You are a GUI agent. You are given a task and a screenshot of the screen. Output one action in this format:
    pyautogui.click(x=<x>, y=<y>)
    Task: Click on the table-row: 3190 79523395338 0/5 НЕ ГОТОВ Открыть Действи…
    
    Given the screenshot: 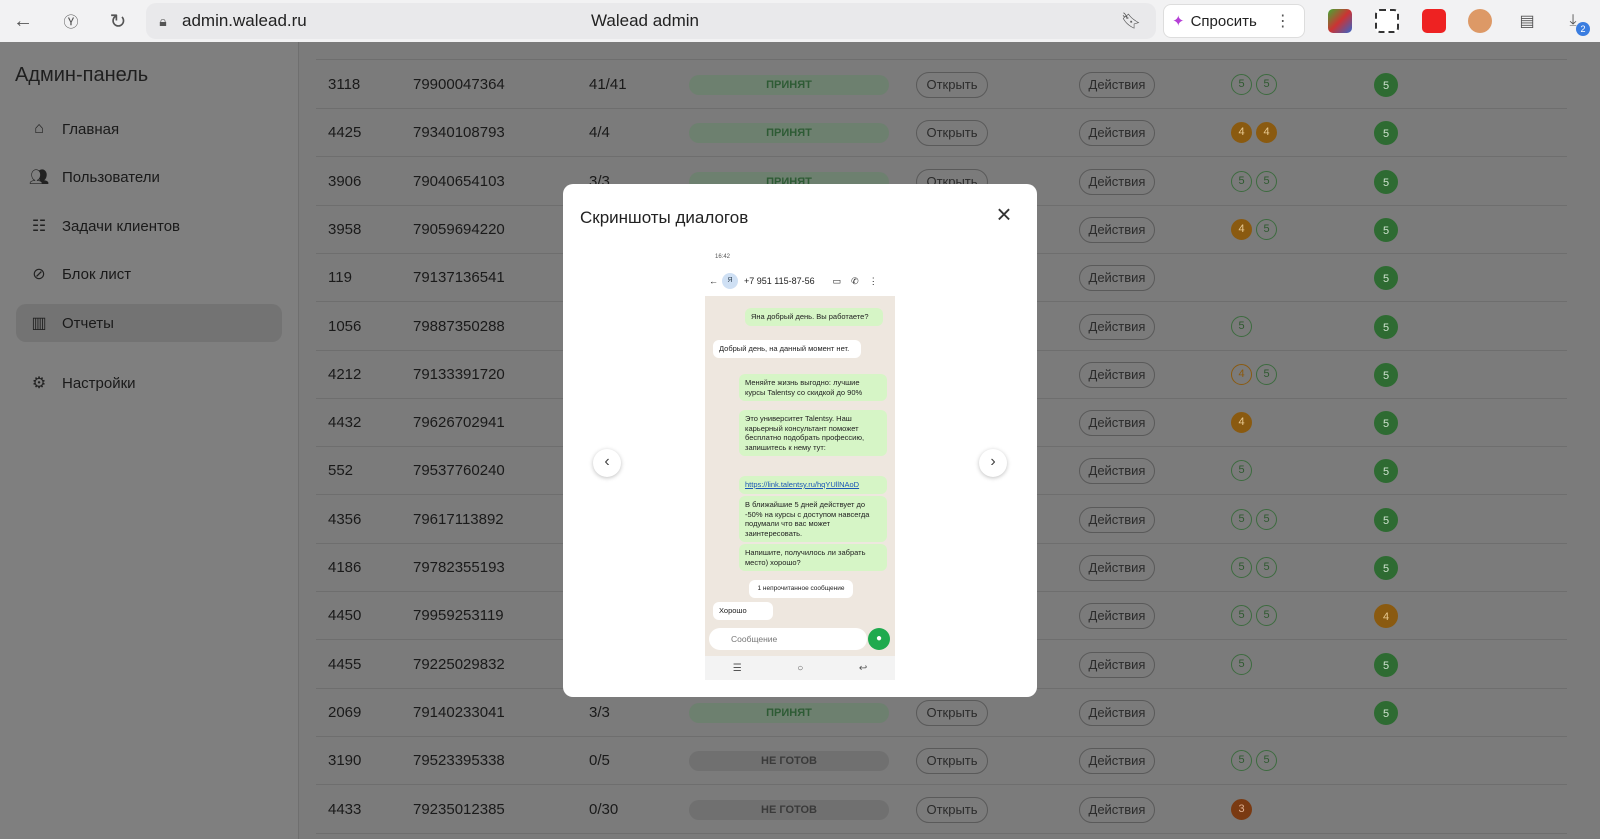 What is the action you would take?
    pyautogui.click(x=941, y=761)
    